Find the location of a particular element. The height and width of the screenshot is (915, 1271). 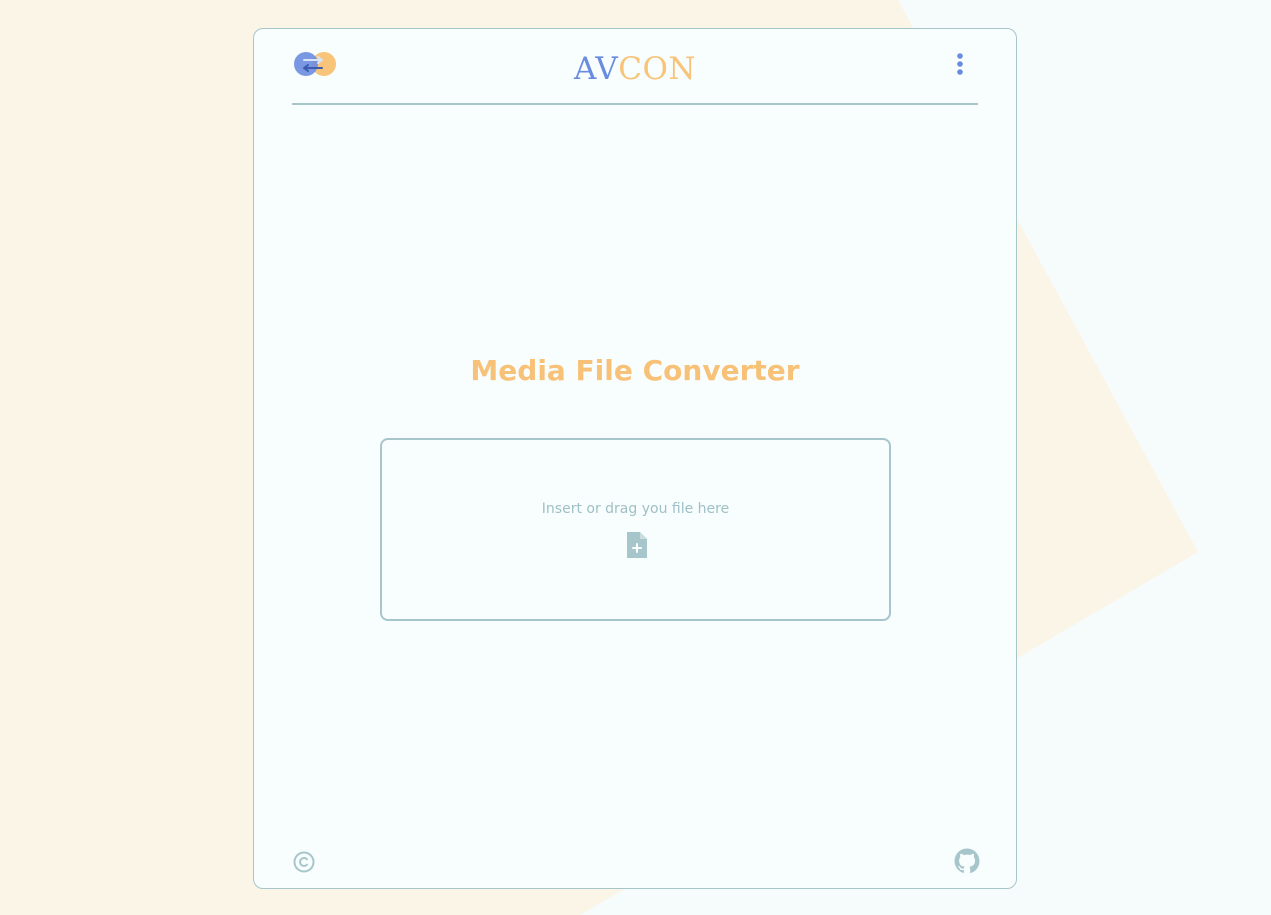

brand-part-av: AV is located at coordinates (596, 69).